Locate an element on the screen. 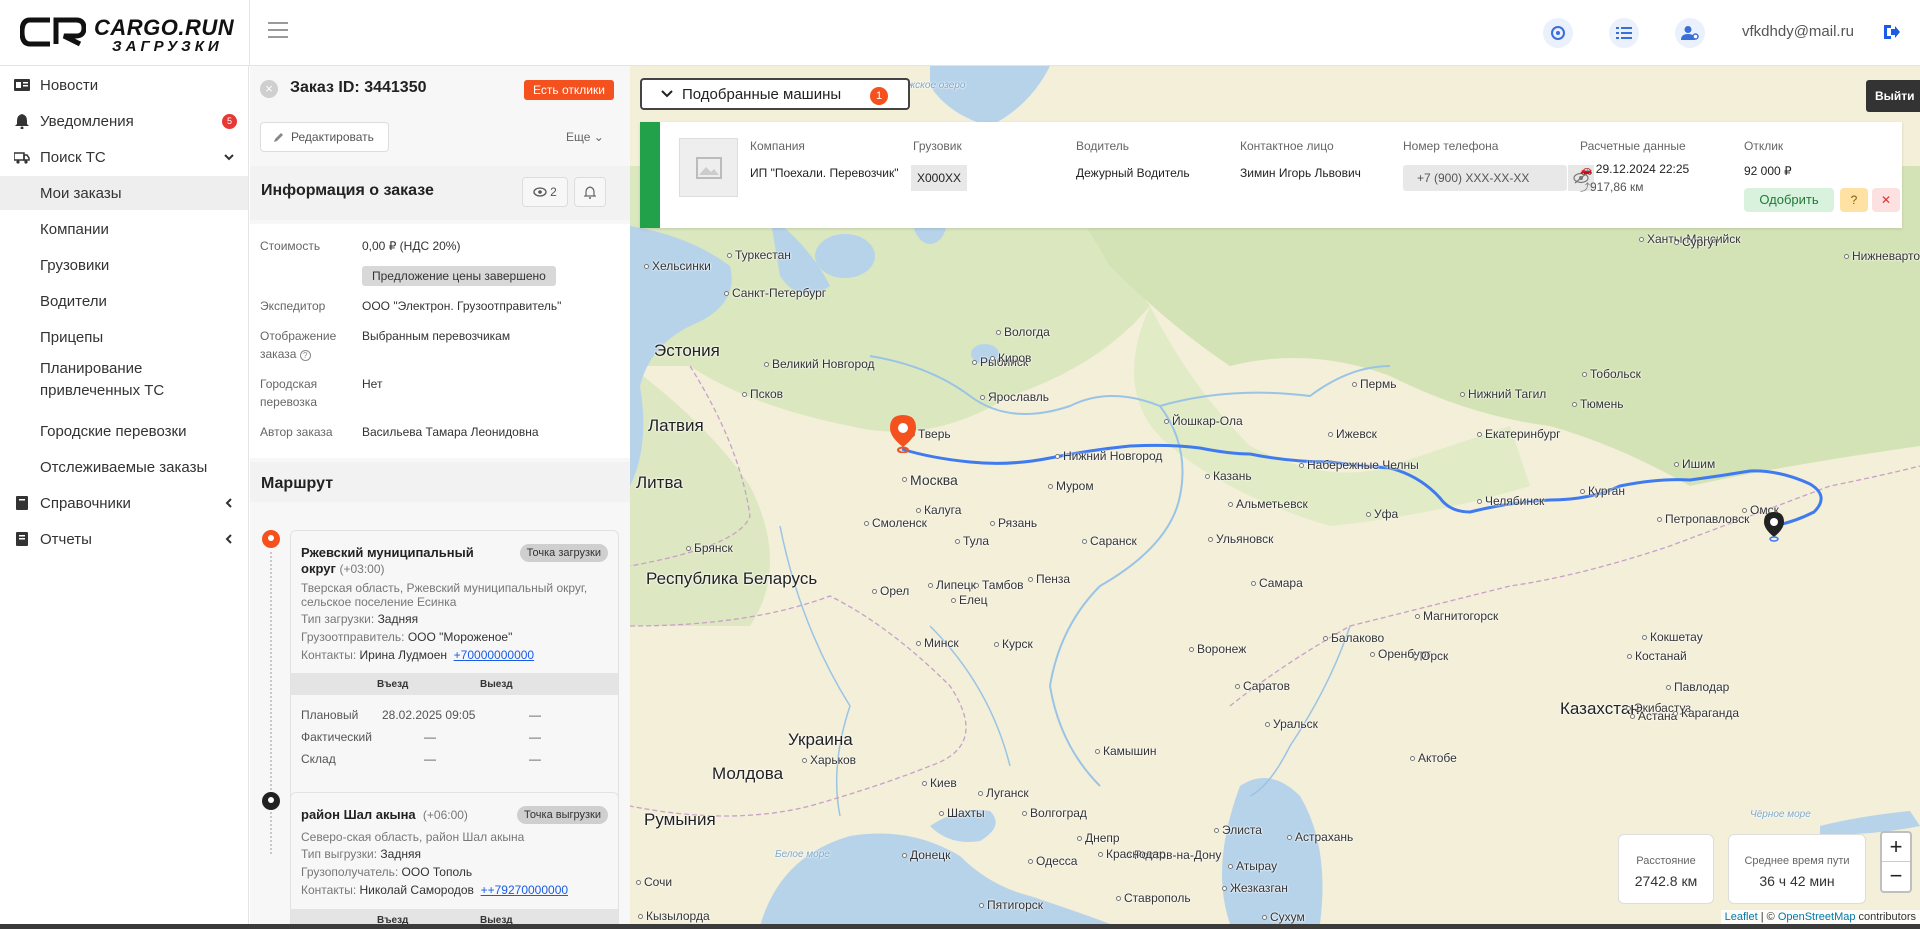 The image size is (1920, 929). row-exit: — is located at coordinates (535, 759).